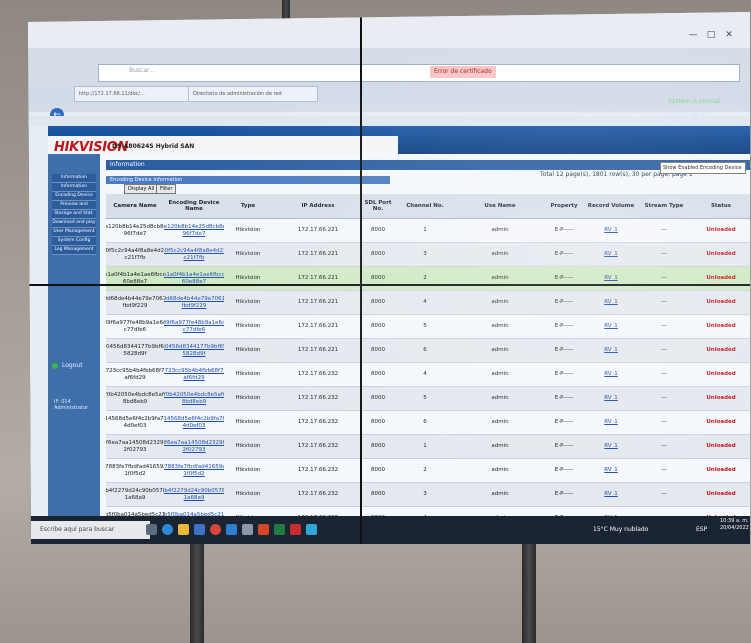  I want to click on sidebar-item-log: Log Management, so click(74, 250).